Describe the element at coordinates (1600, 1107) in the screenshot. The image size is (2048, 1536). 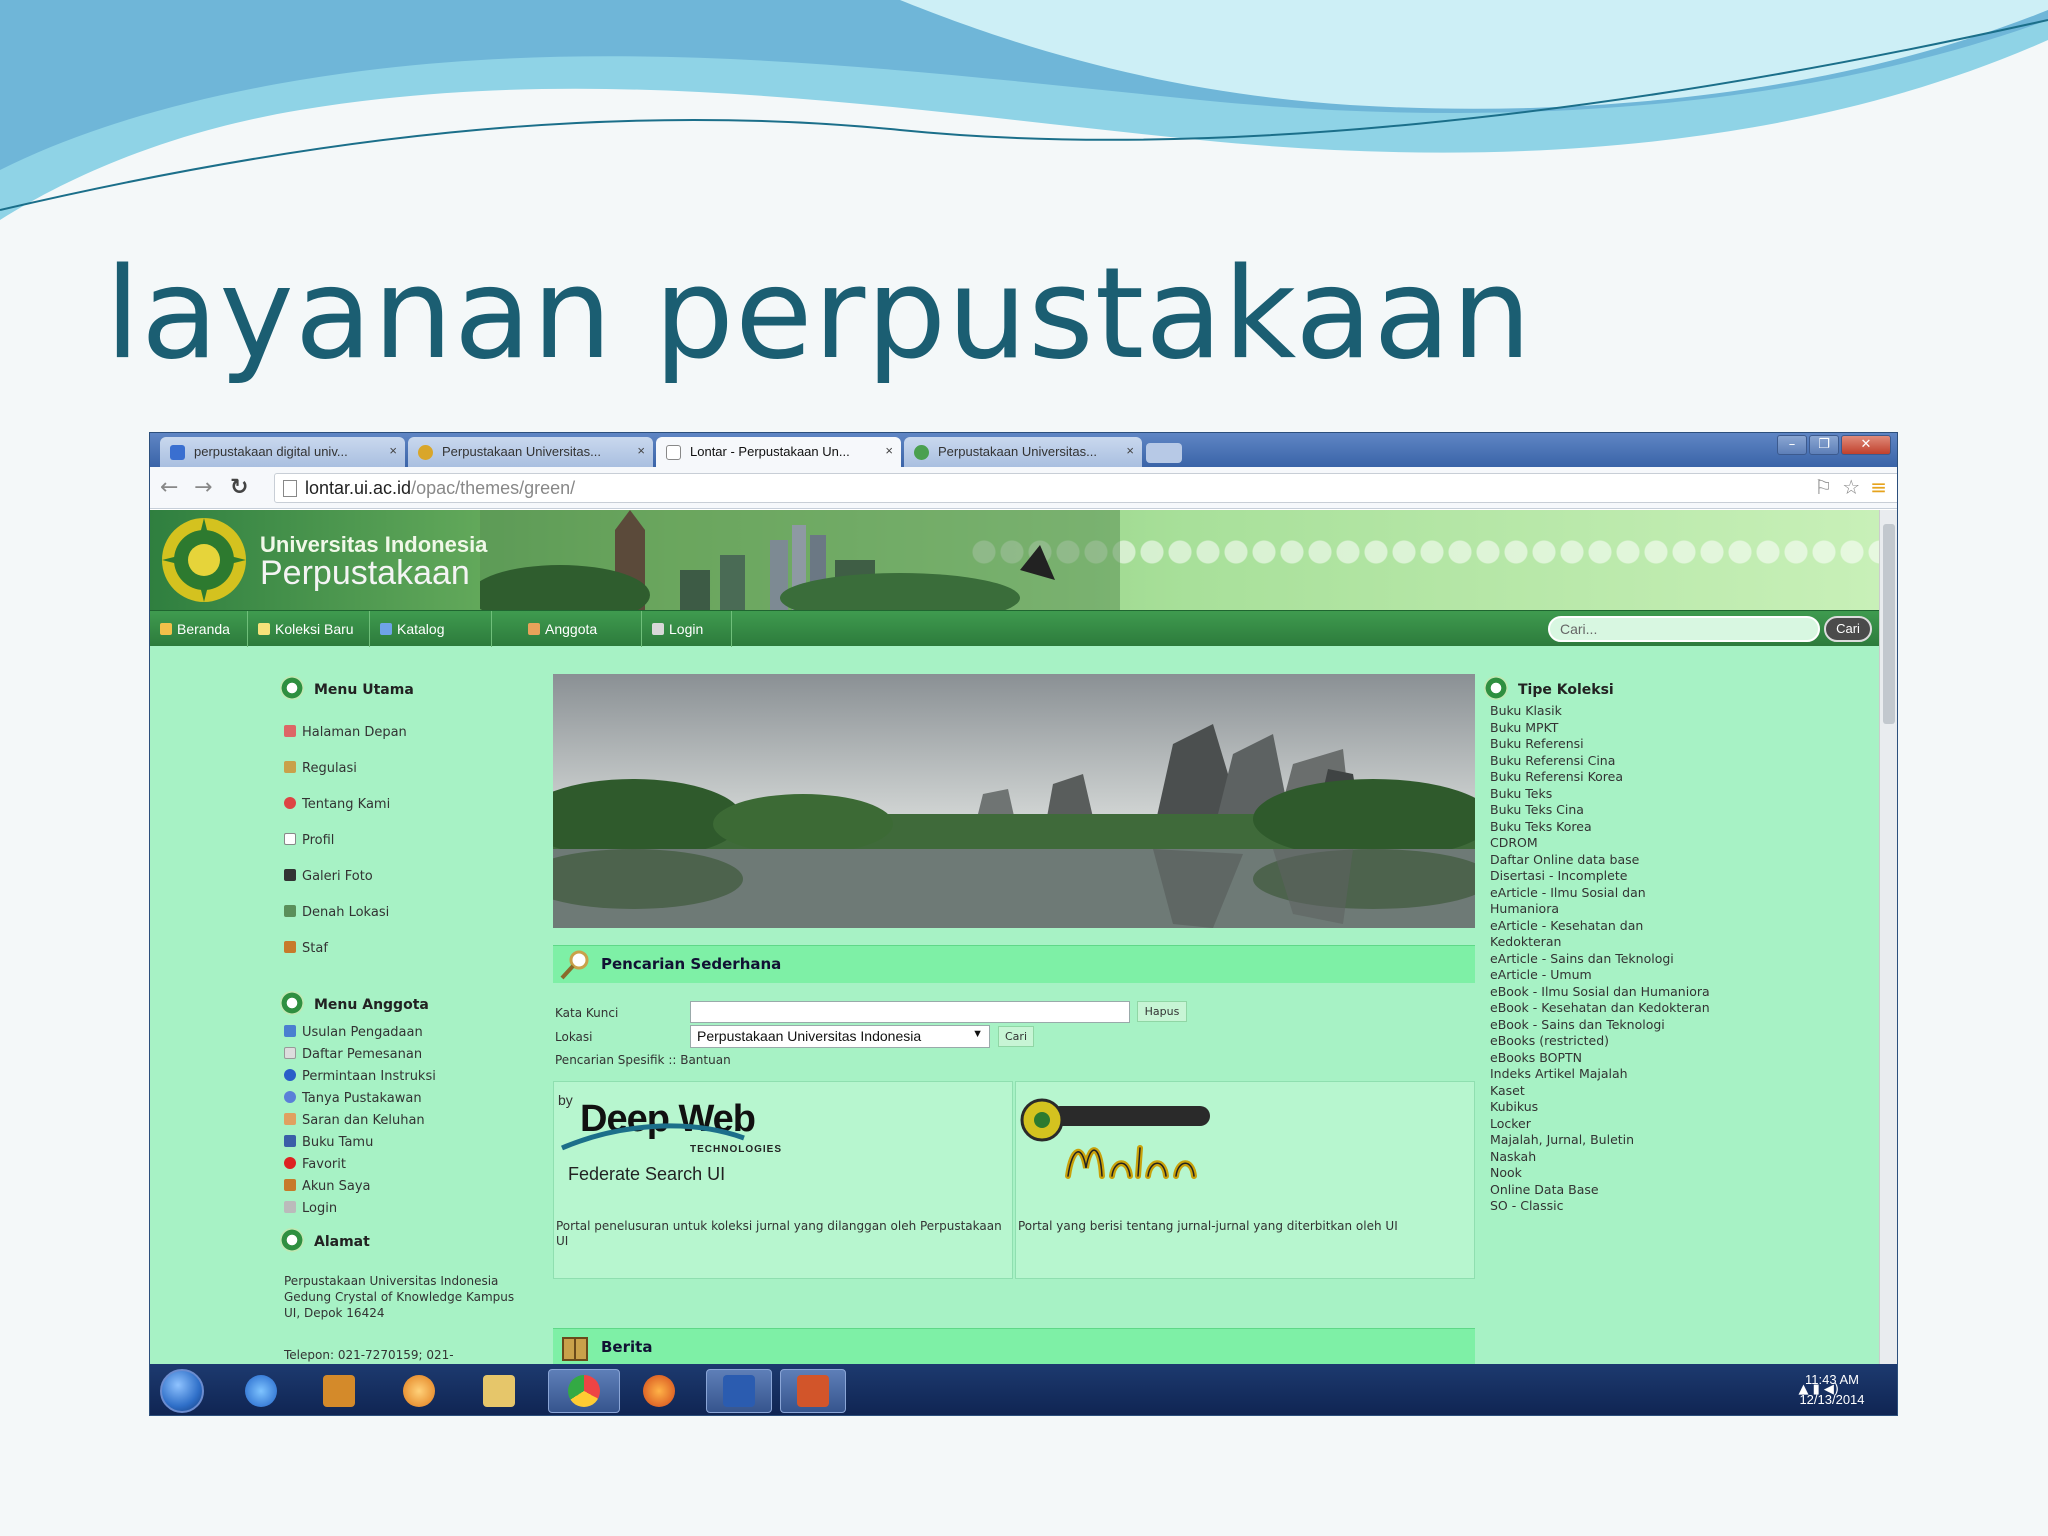
I see `collection-type-item: Kubikus` at that location.